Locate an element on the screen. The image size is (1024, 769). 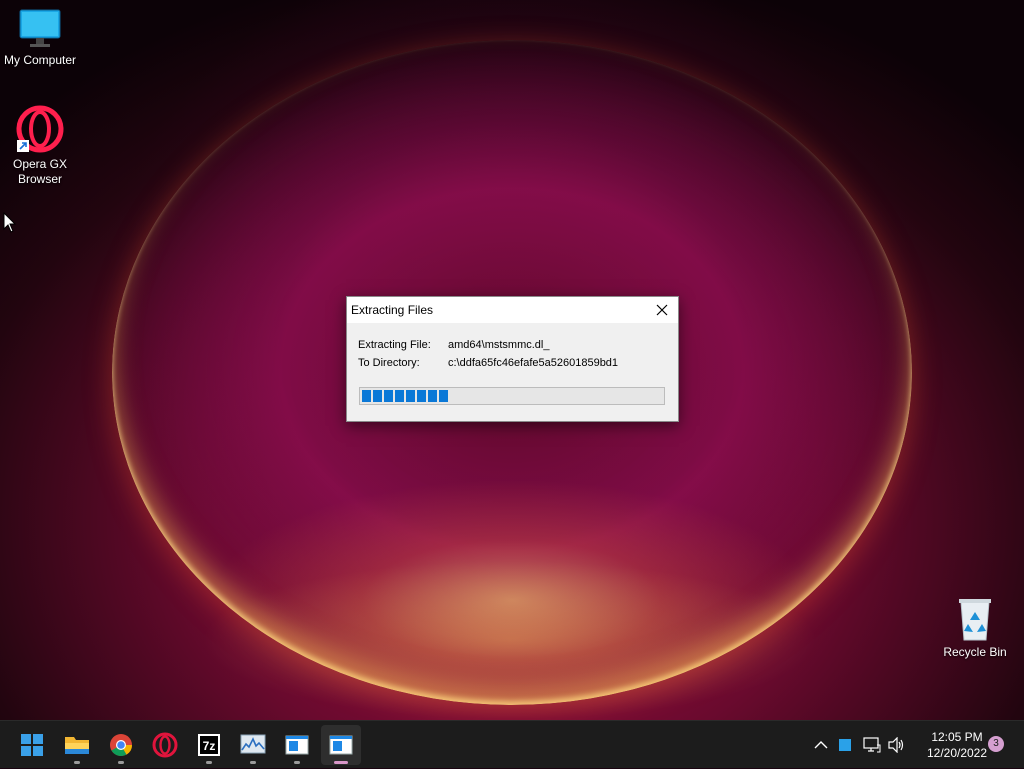
start-button is located at coordinates (32, 745).